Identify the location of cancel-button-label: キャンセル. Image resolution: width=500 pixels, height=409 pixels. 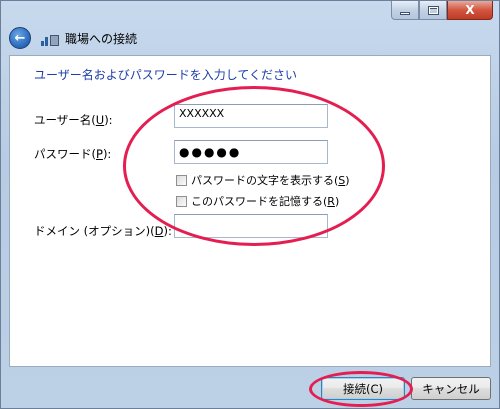
(451, 388).